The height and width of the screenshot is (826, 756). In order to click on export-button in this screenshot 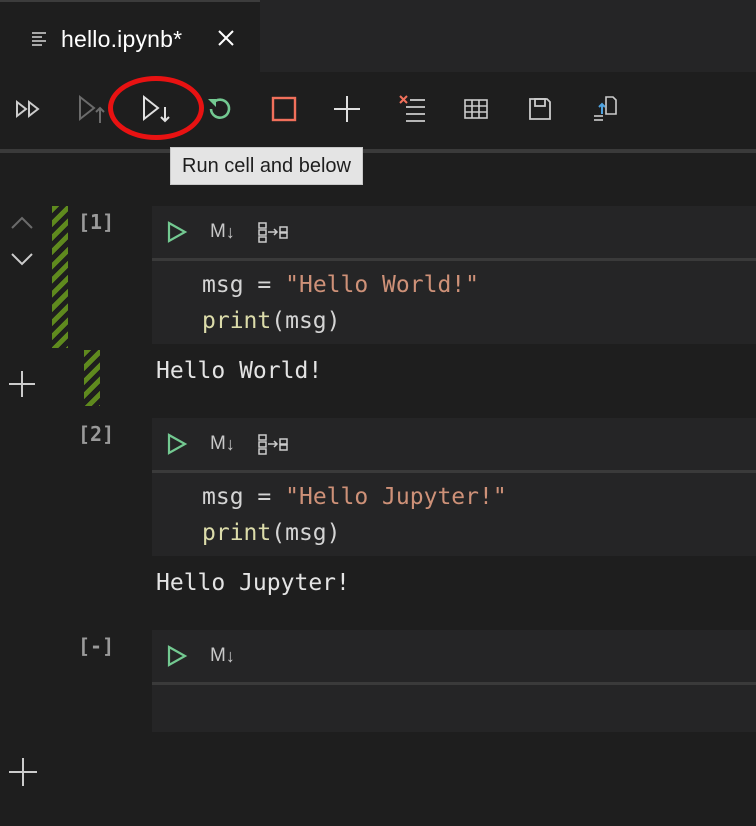, I will do `click(604, 109)`.